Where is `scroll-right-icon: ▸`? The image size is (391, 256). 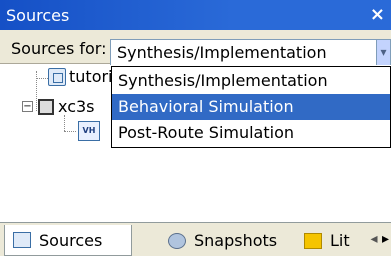 scroll-right-icon: ▸ is located at coordinates (385, 239).